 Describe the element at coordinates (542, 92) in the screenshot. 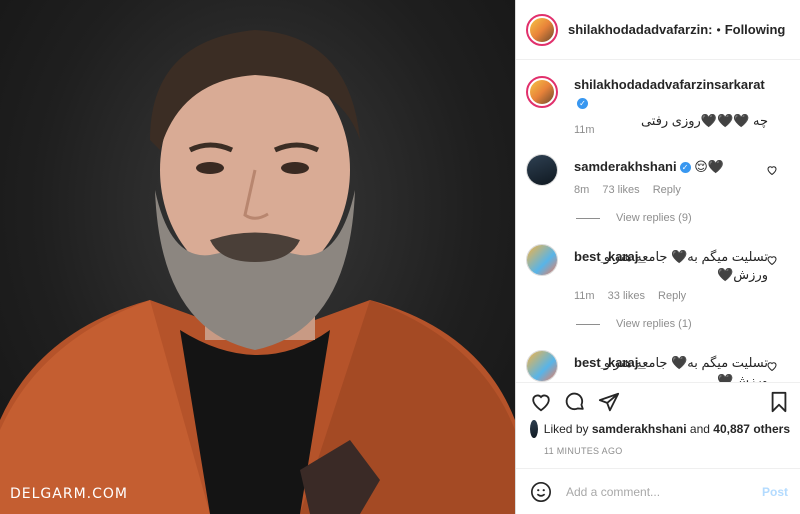

I see `caption-avatar` at that location.